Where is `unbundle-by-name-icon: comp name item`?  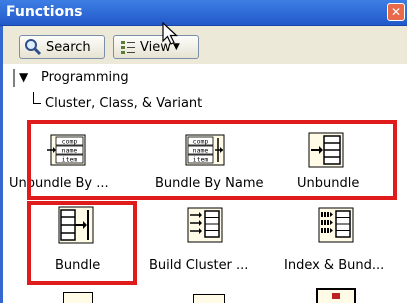
unbundle-by-name-icon: comp name item is located at coordinates (66, 150).